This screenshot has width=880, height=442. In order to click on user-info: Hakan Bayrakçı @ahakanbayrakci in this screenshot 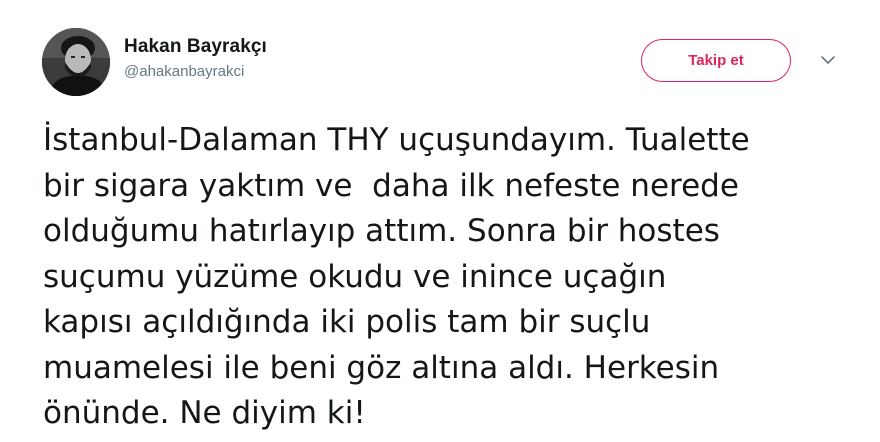, I will do `click(195, 58)`.